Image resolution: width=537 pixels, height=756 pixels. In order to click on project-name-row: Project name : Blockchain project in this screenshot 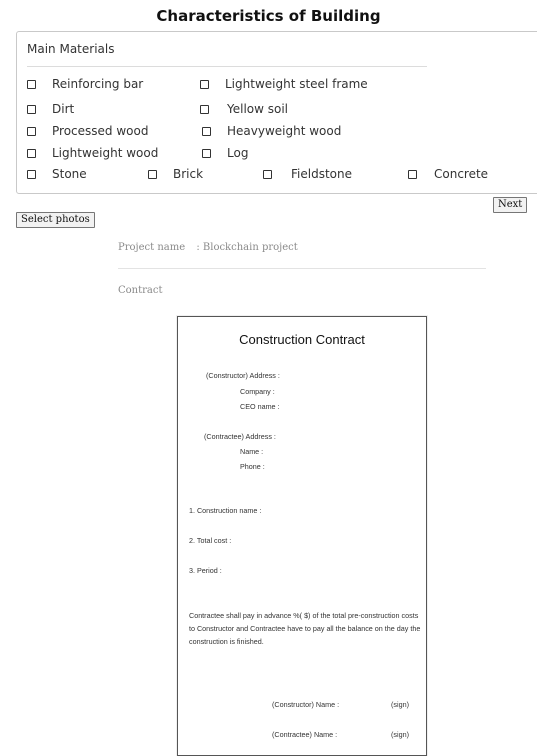, I will do `click(208, 247)`.